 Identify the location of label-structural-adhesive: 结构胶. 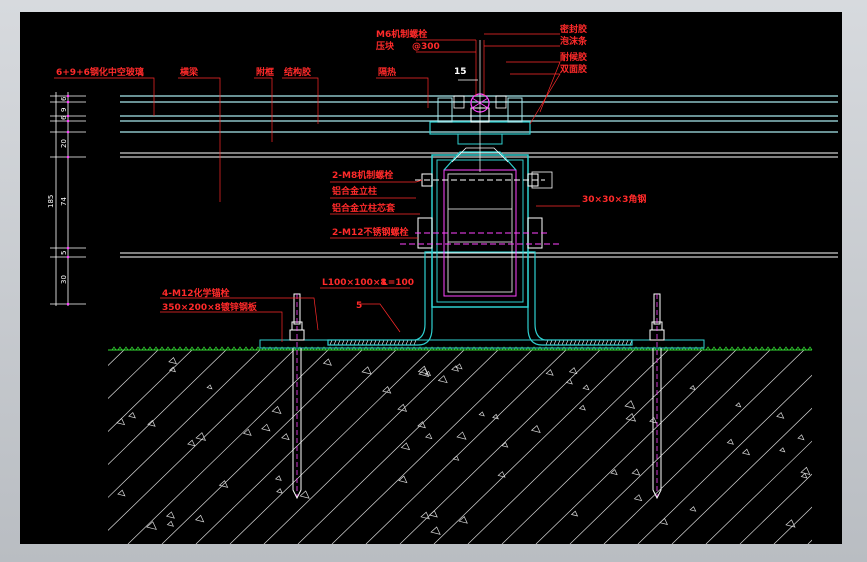
(297, 72).